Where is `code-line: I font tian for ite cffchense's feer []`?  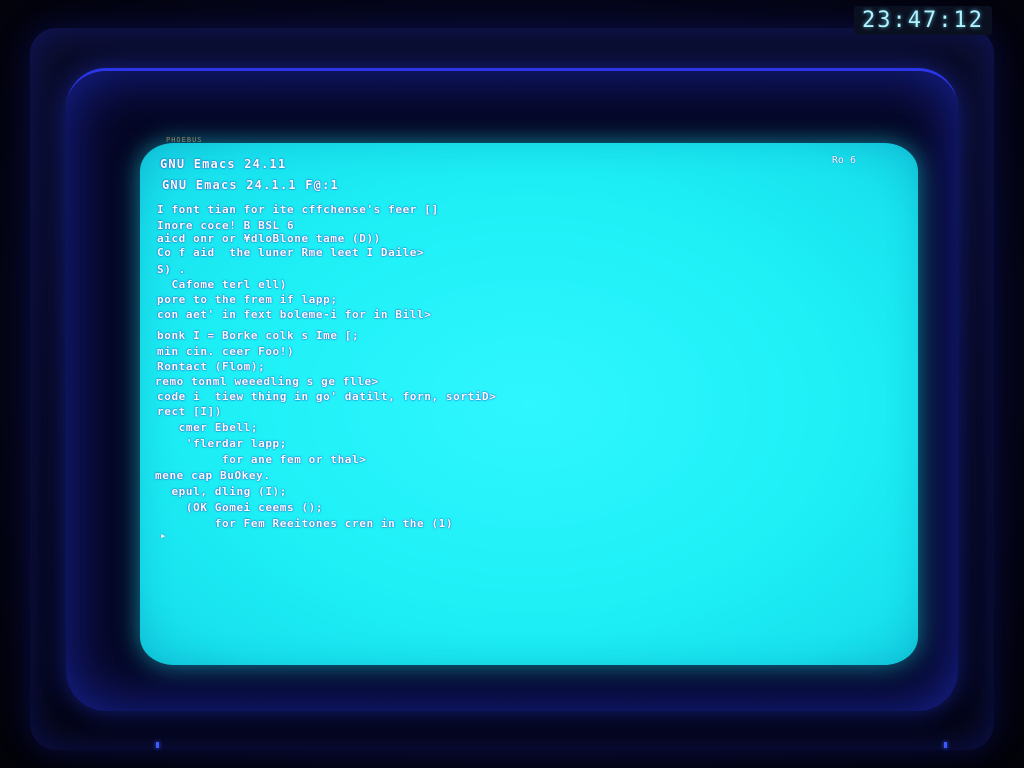
code-line: I font tian for ite cffchense's feer [] is located at coordinates (298, 209).